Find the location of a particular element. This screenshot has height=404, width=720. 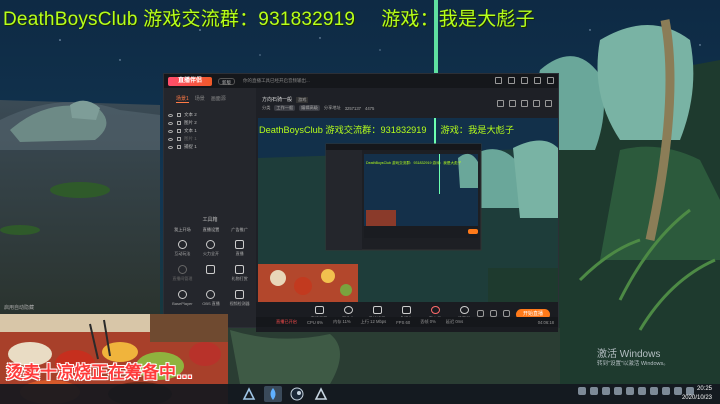

taskbar-app-1-icon is located at coordinates (249, 394).